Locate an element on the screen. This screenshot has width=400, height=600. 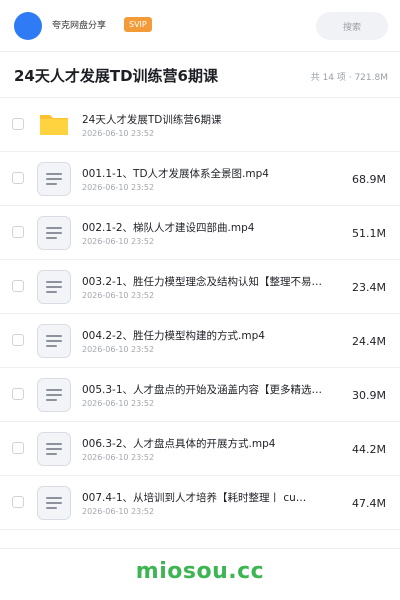
item-summary: 共 14 项 · 721.8M is located at coordinates (349, 78).